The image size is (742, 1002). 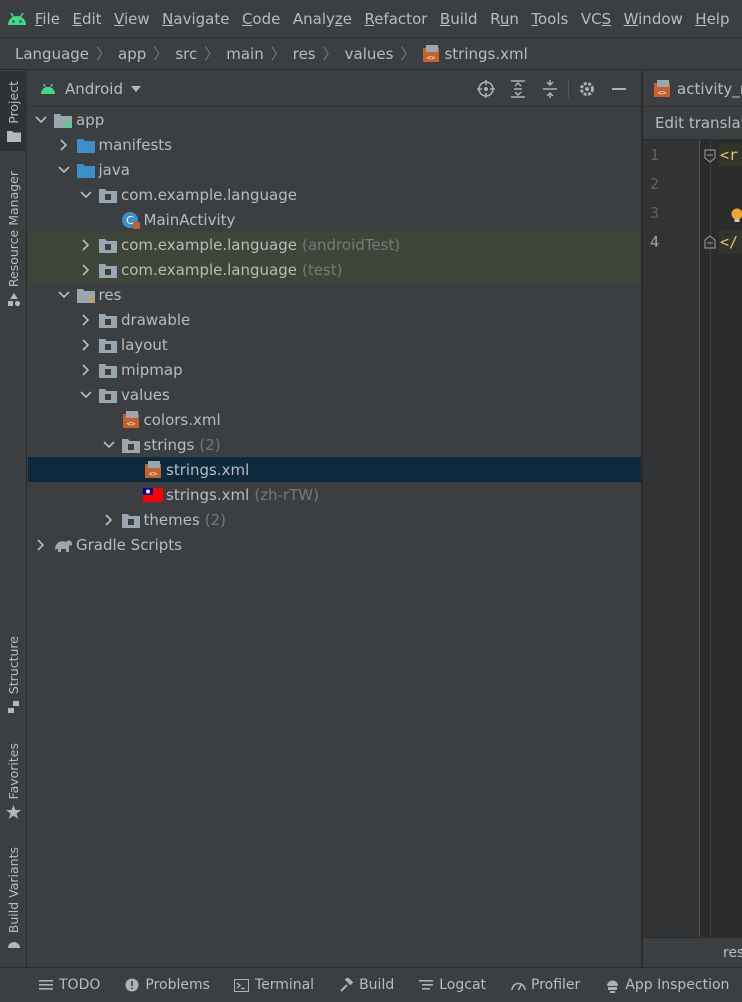 What do you see at coordinates (720, 538) in the screenshot?
I see `code-area` at bounding box center [720, 538].